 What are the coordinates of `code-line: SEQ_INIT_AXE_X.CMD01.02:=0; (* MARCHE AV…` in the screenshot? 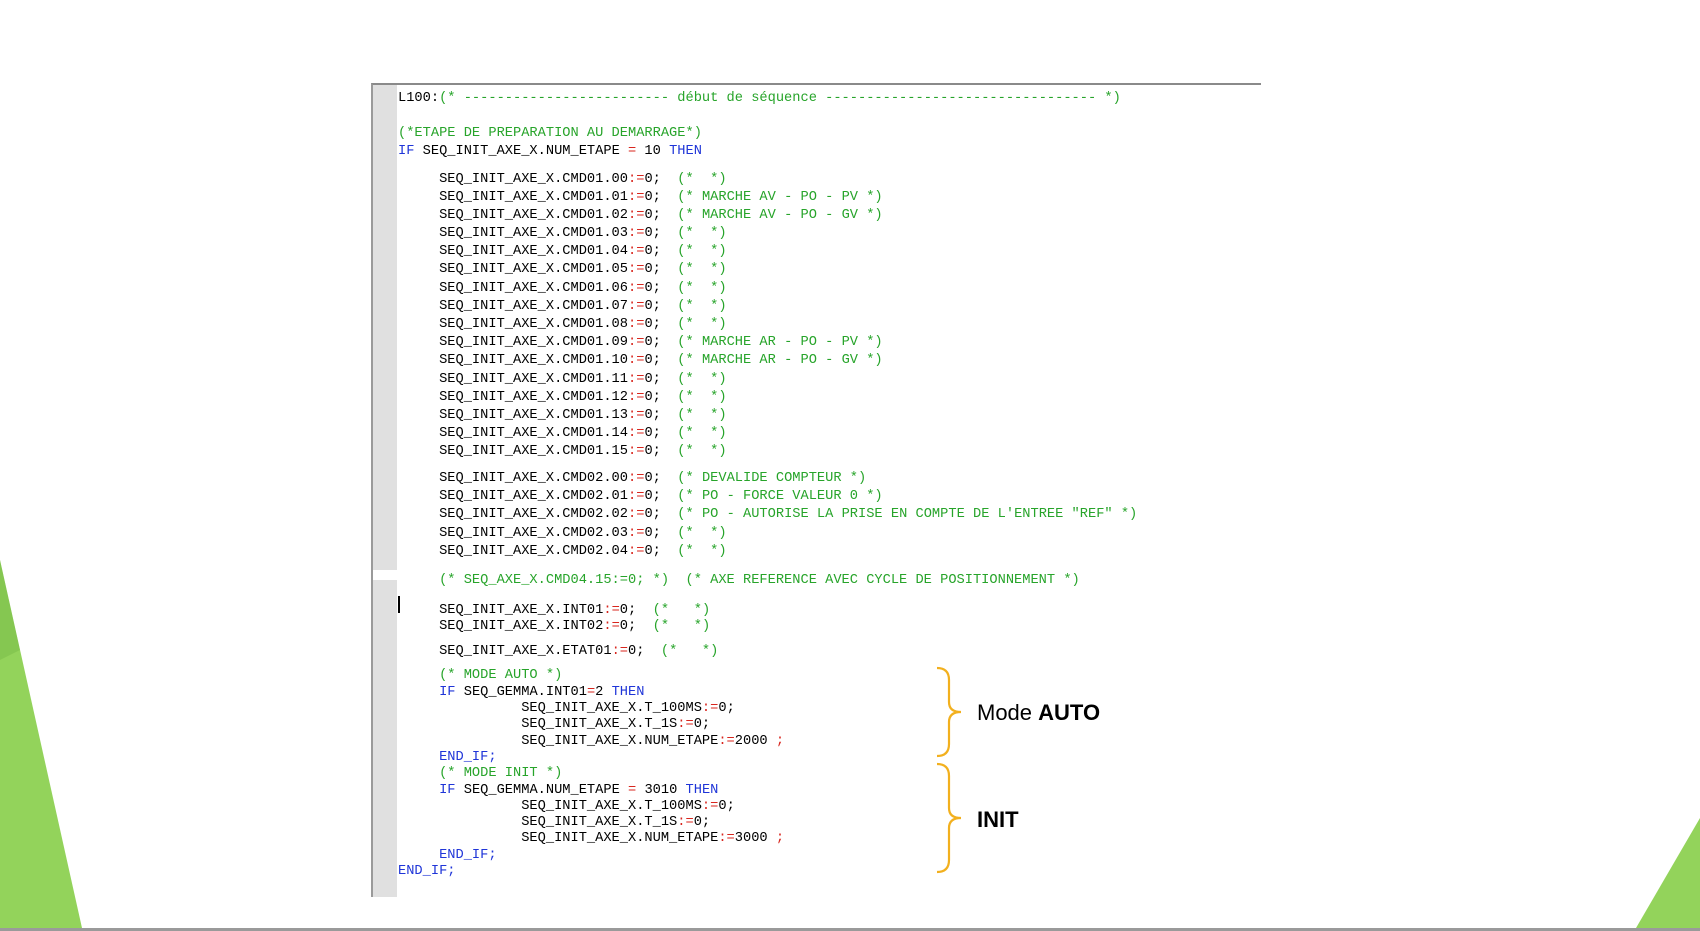 It's located at (640, 215).